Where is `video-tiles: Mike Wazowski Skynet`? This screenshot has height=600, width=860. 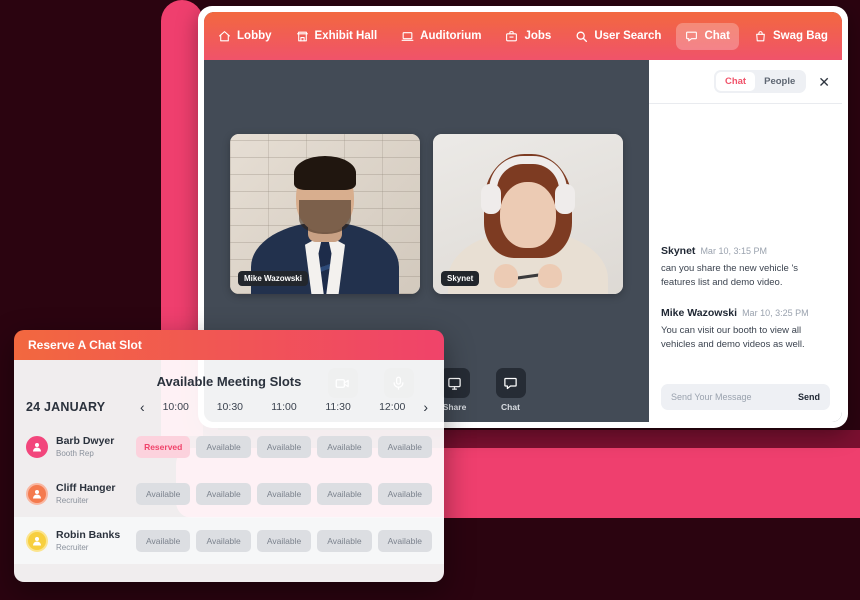 video-tiles: Mike Wazowski Skynet is located at coordinates (426, 214).